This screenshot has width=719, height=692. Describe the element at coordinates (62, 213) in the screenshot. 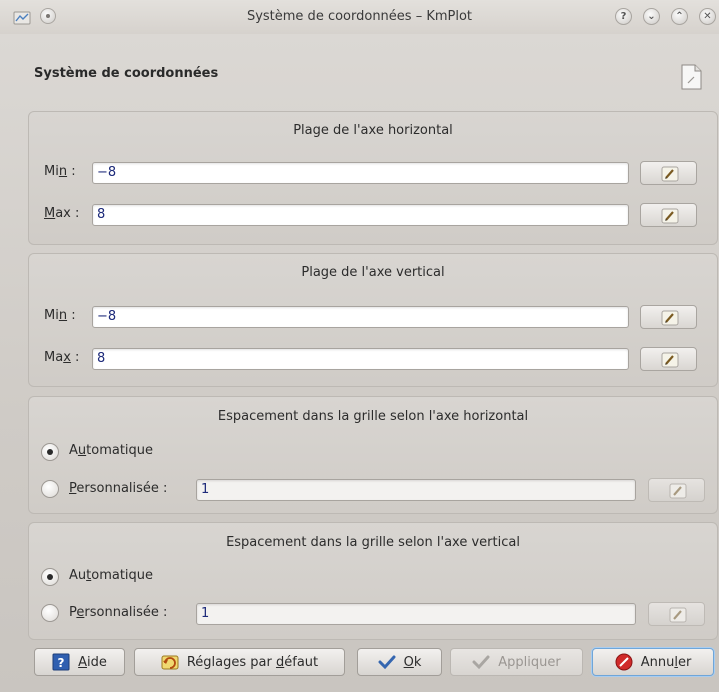

I see `horizontal-max-label: Max :` at that location.